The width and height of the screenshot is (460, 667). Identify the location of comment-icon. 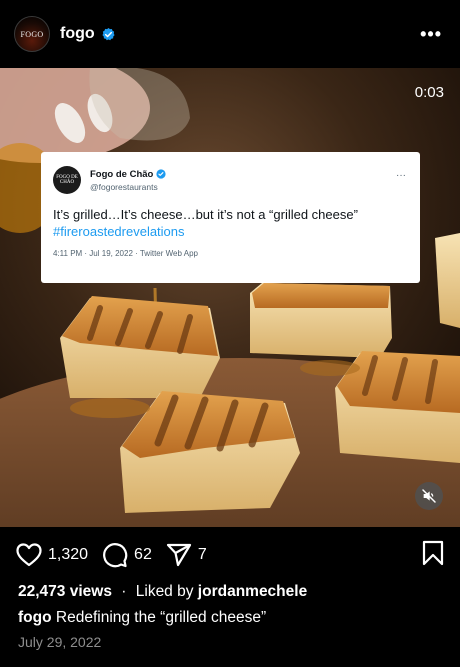
(115, 555).